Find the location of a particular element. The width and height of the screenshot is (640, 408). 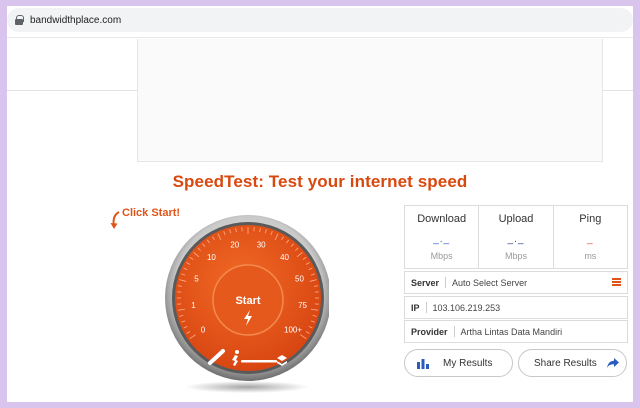

gauge-scale-label: 10 is located at coordinates (211, 257).